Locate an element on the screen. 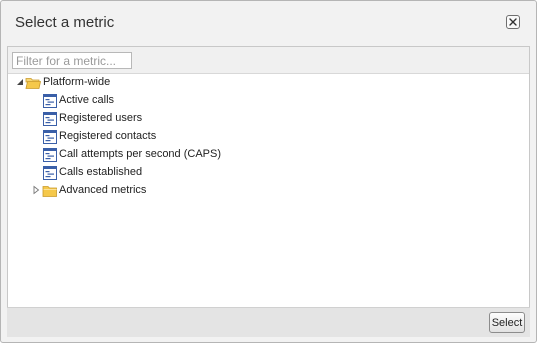 The image size is (537, 343). close-button is located at coordinates (513, 22).